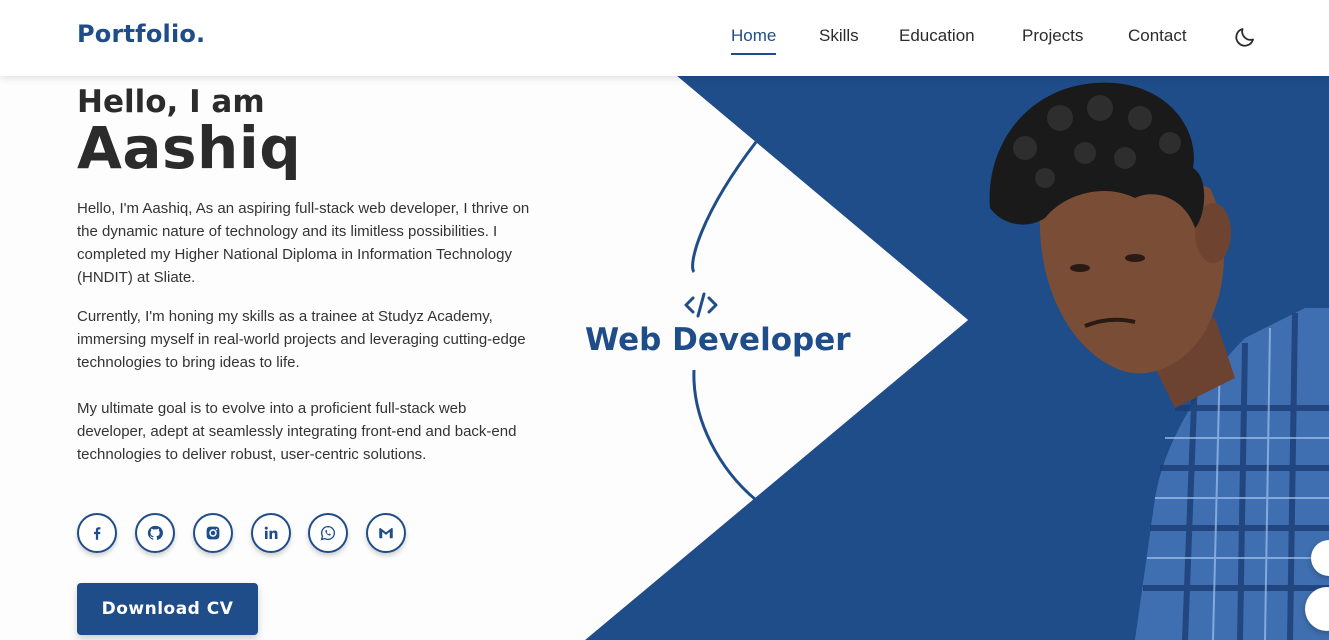 This screenshot has width=1329, height=640. I want to click on nav-home: Home, so click(754, 40).